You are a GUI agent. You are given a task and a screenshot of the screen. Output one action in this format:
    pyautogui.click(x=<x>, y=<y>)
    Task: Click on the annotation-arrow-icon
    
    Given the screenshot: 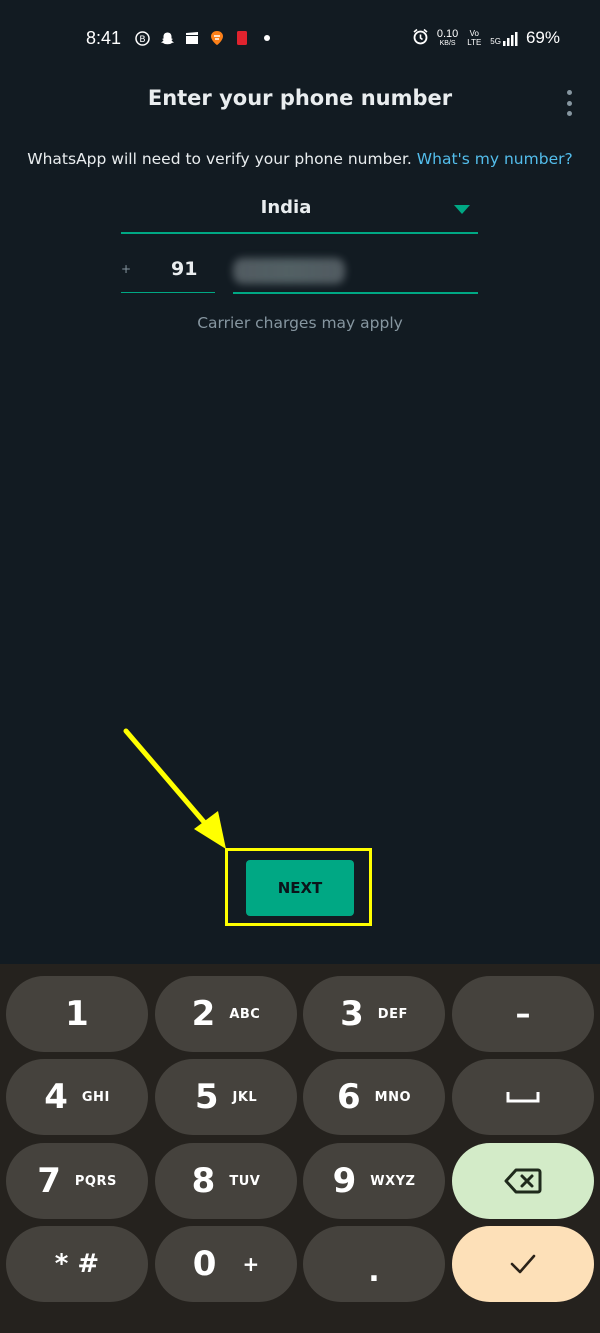 What is the action you would take?
    pyautogui.click(x=174, y=788)
    